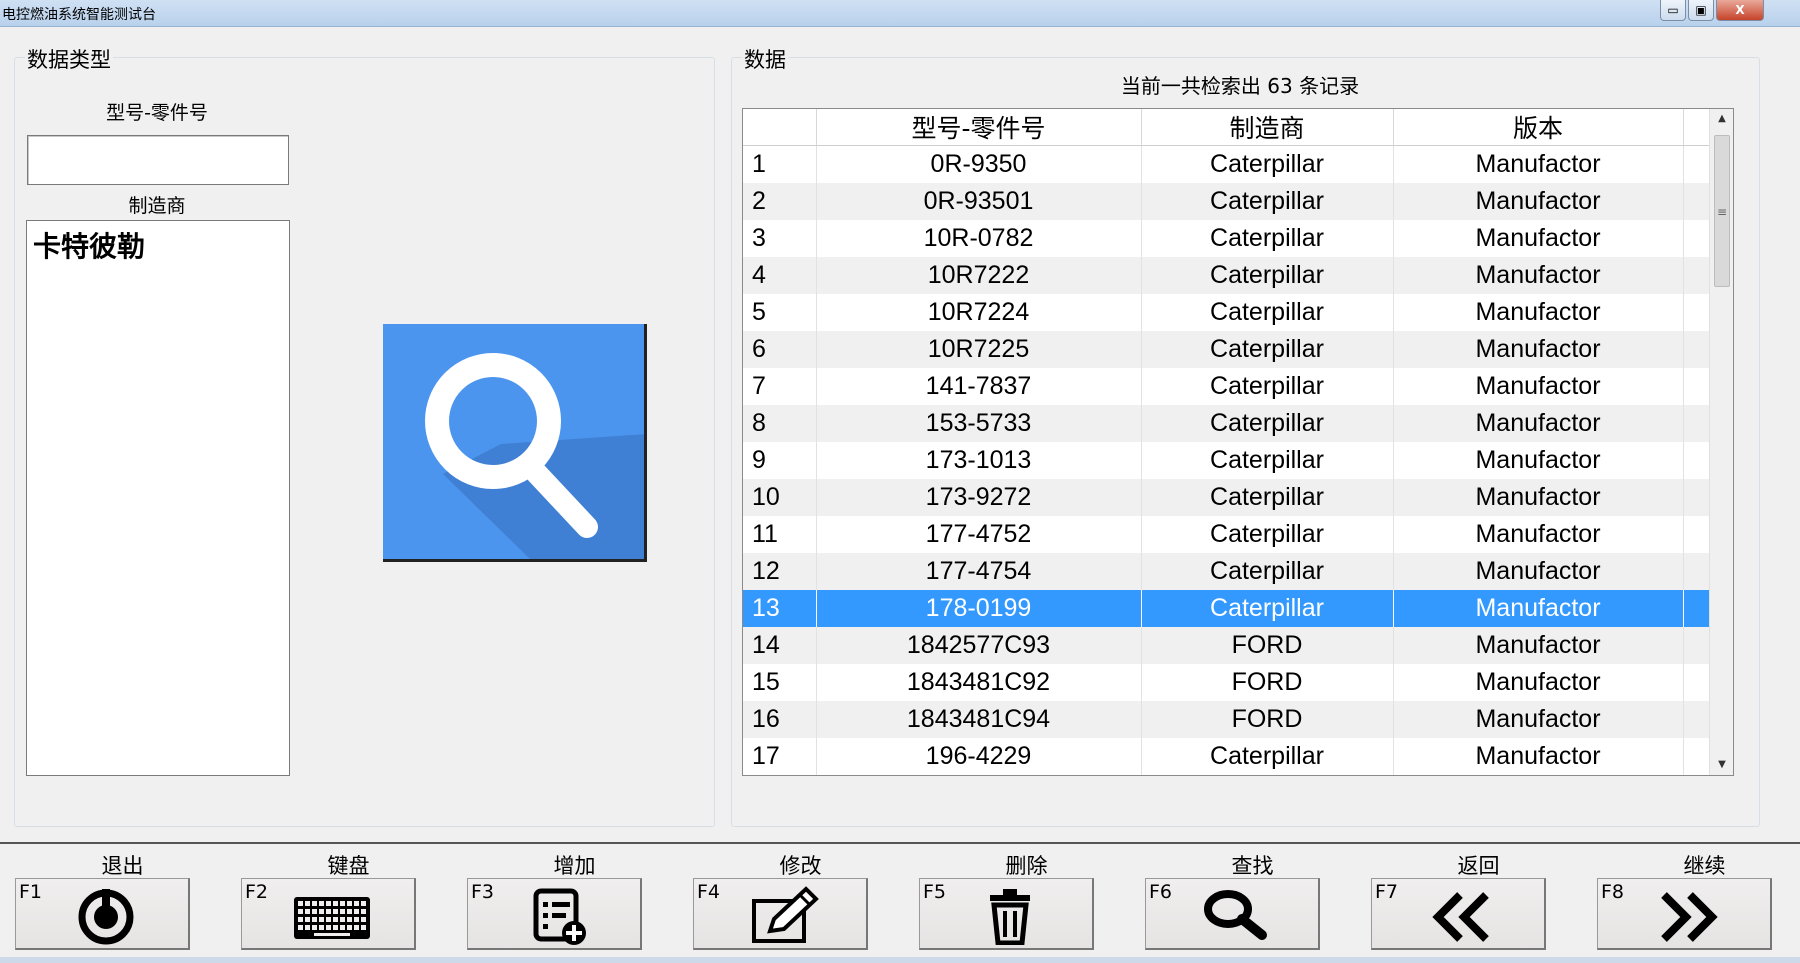 Image resolution: width=1800 pixels, height=963 pixels. Describe the element at coordinates (1740, 10) in the screenshot. I see `close-button: X` at that location.